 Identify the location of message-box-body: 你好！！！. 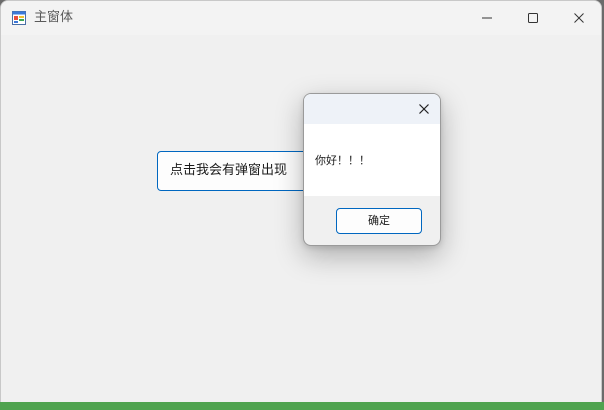
(372, 160).